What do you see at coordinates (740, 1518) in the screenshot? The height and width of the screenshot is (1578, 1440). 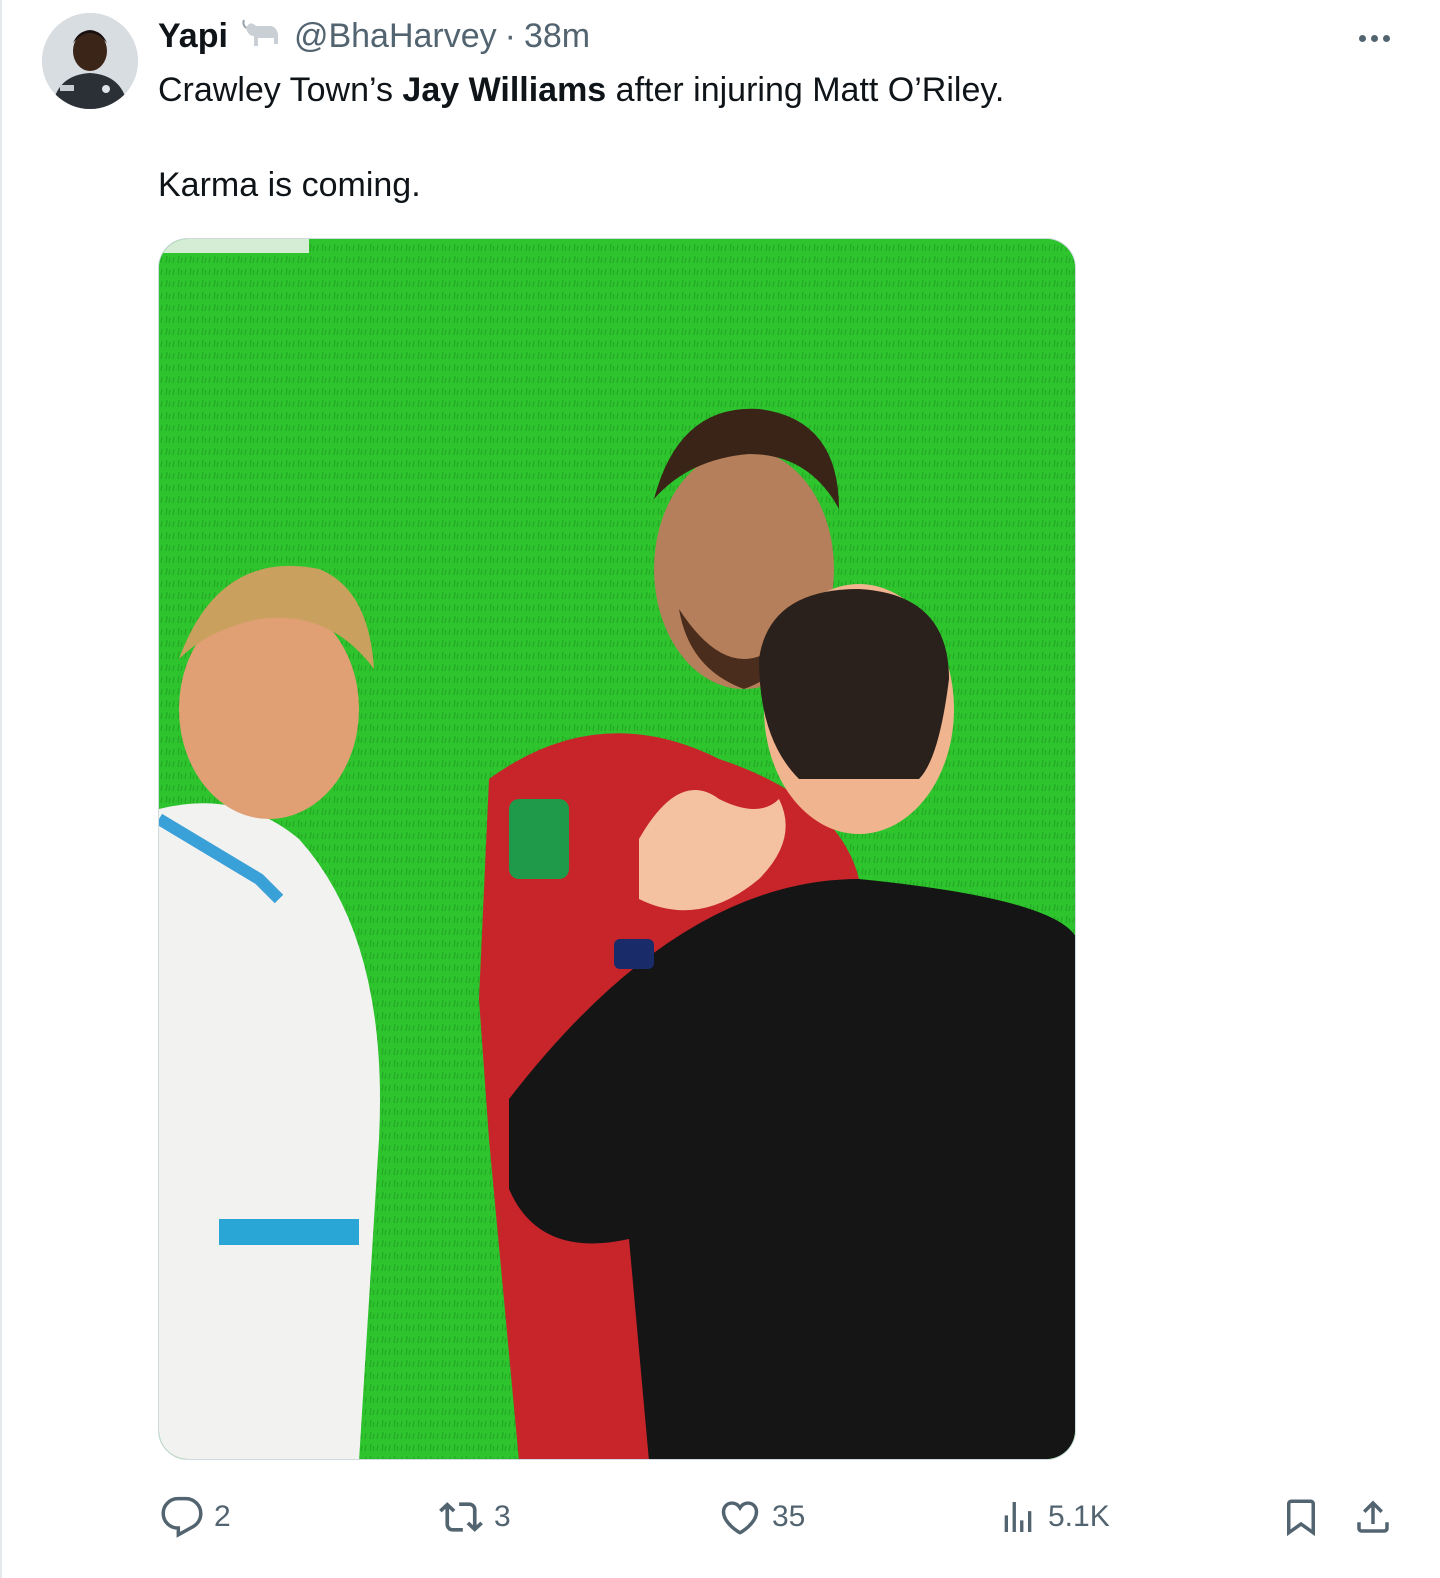 I see `like-icon` at bounding box center [740, 1518].